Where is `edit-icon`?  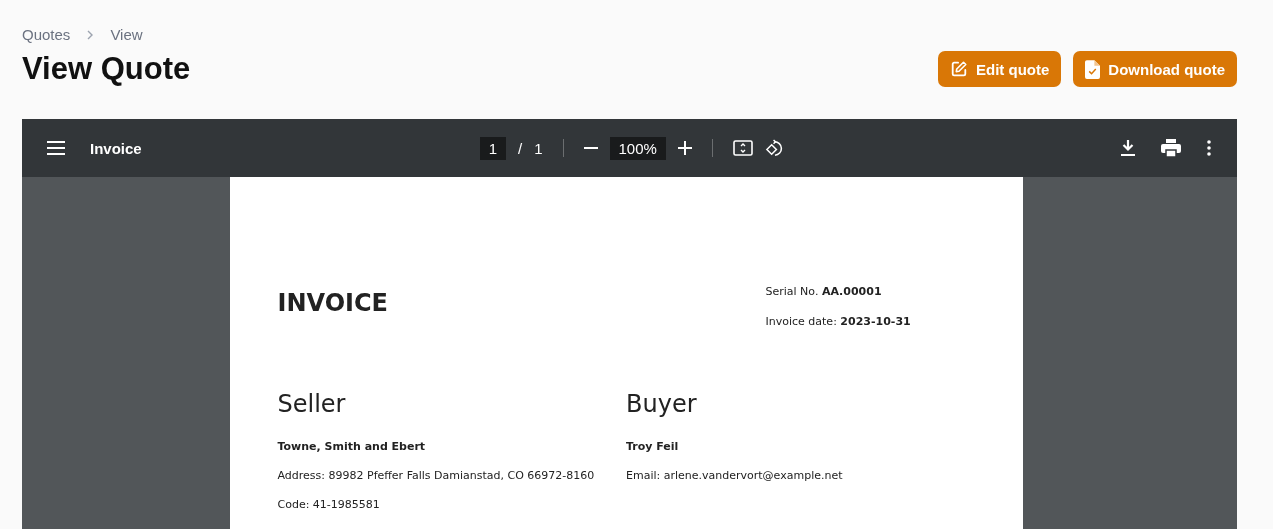
edit-icon is located at coordinates (959, 69).